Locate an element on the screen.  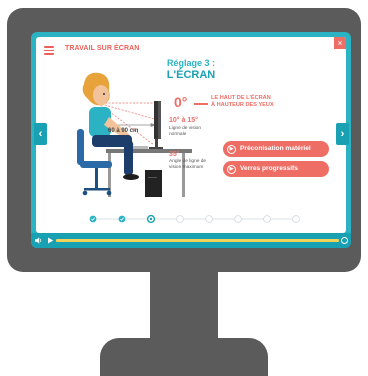
media-player-bar is located at coordinates (191, 240).